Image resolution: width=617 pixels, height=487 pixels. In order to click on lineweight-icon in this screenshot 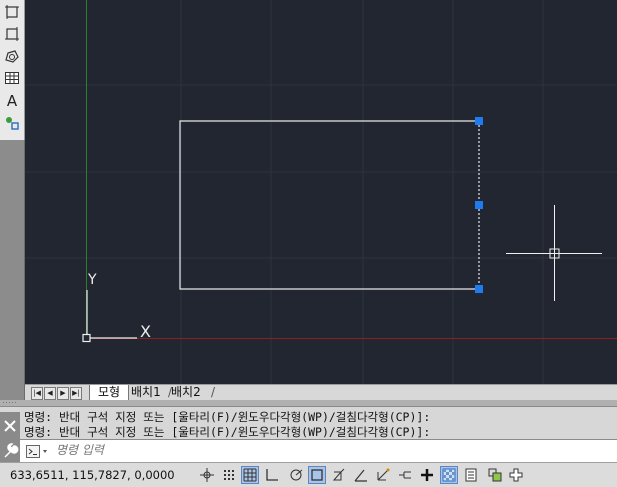, I will do `click(427, 475)`.